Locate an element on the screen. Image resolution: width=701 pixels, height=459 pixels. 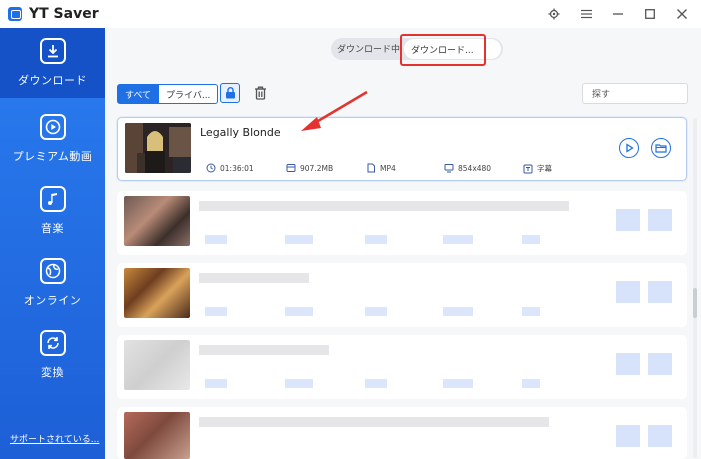
scrollbar-thumb is located at coordinates (695, 303).